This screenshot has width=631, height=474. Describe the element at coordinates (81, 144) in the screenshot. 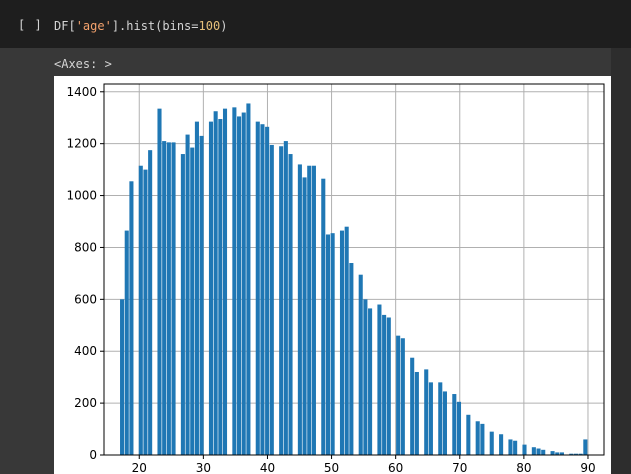

I see `y-tick-label: 1200` at that location.